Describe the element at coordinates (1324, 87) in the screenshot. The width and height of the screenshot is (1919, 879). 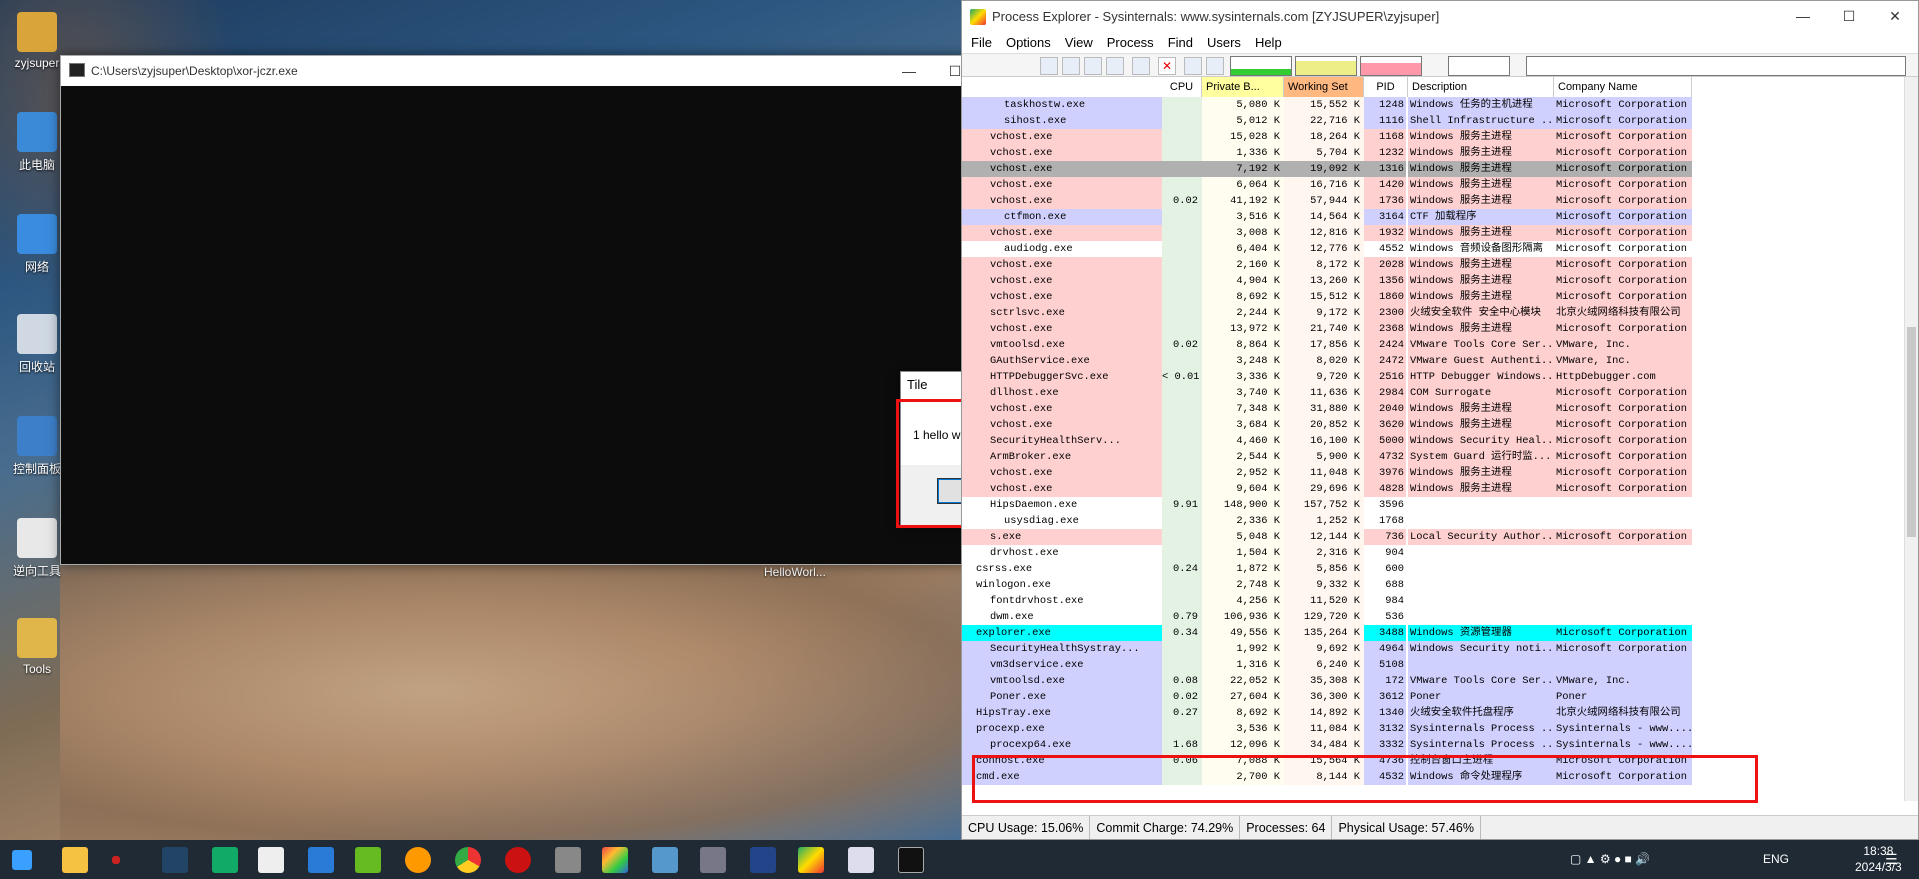
I see `col-working-set: Working Set` at that location.